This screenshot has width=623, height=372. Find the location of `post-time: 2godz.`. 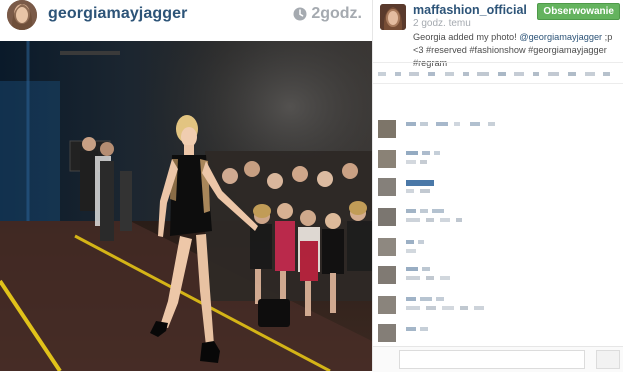

post-time: 2godz. is located at coordinates (327, 14).